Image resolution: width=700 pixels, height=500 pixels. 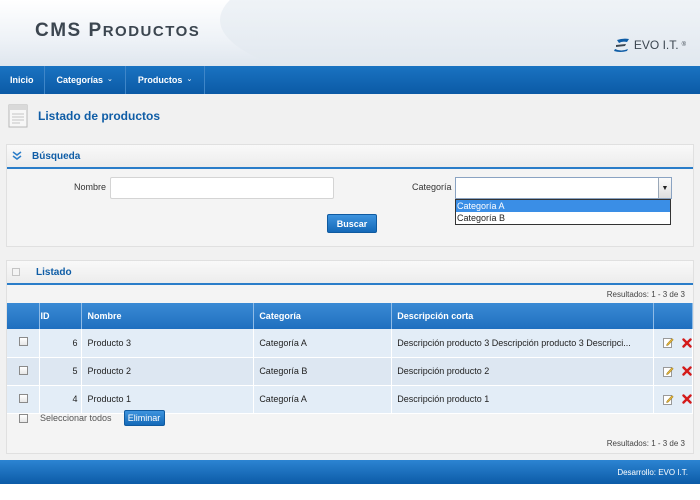 I want to click on cell-categoria: Categoría B, so click(x=323, y=371).